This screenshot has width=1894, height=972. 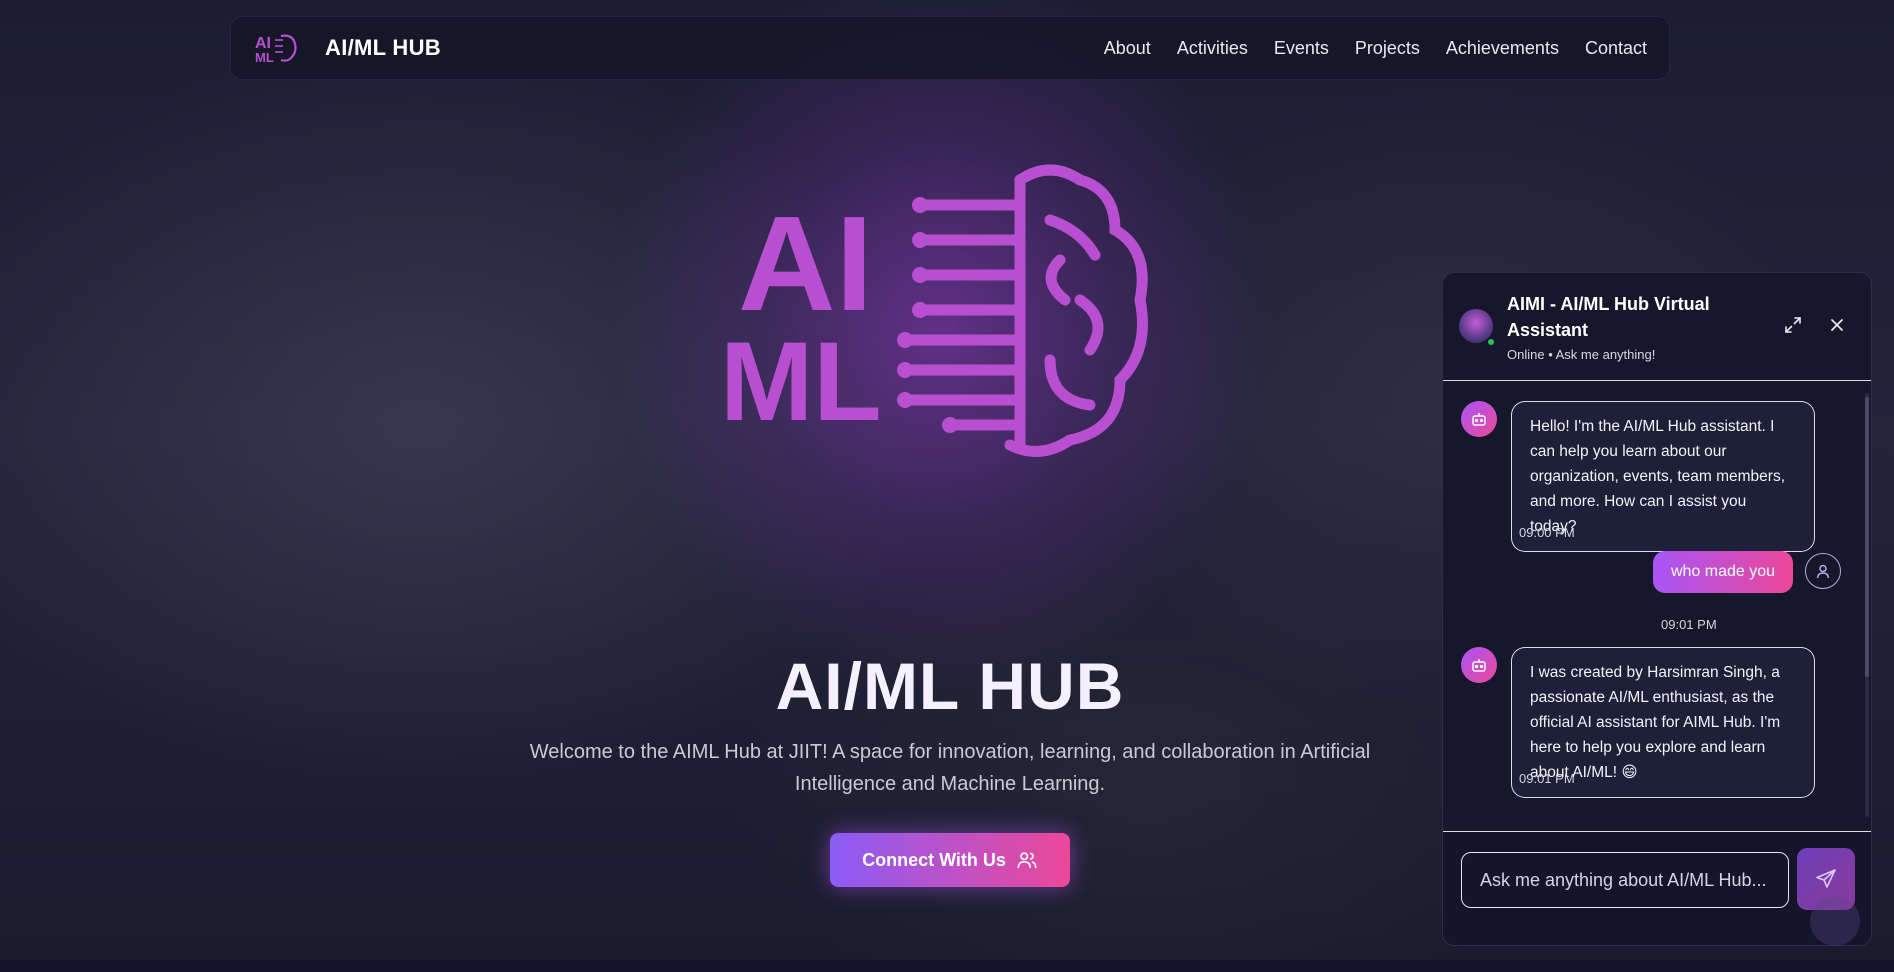 I want to click on nav-link-achievements: Achievements, so click(x=1502, y=48).